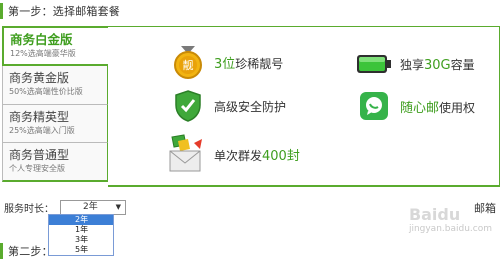  What do you see at coordinates (39, 155) in the screenshot?
I see `tab-title: 商务普通型` at bounding box center [39, 155].